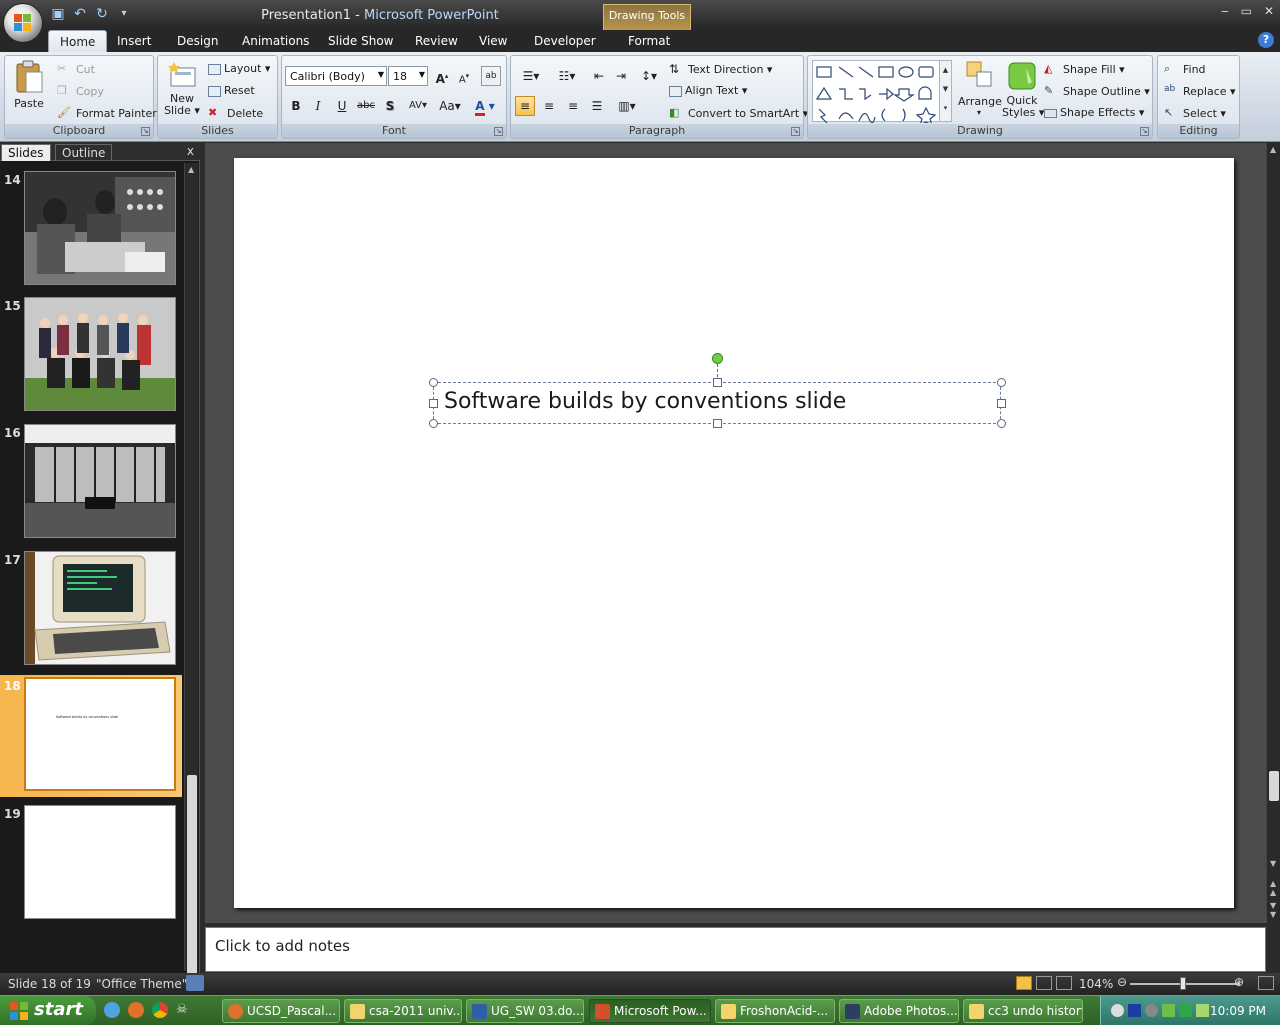  I want to click on slide-sorter-icon, so click(1044, 983).